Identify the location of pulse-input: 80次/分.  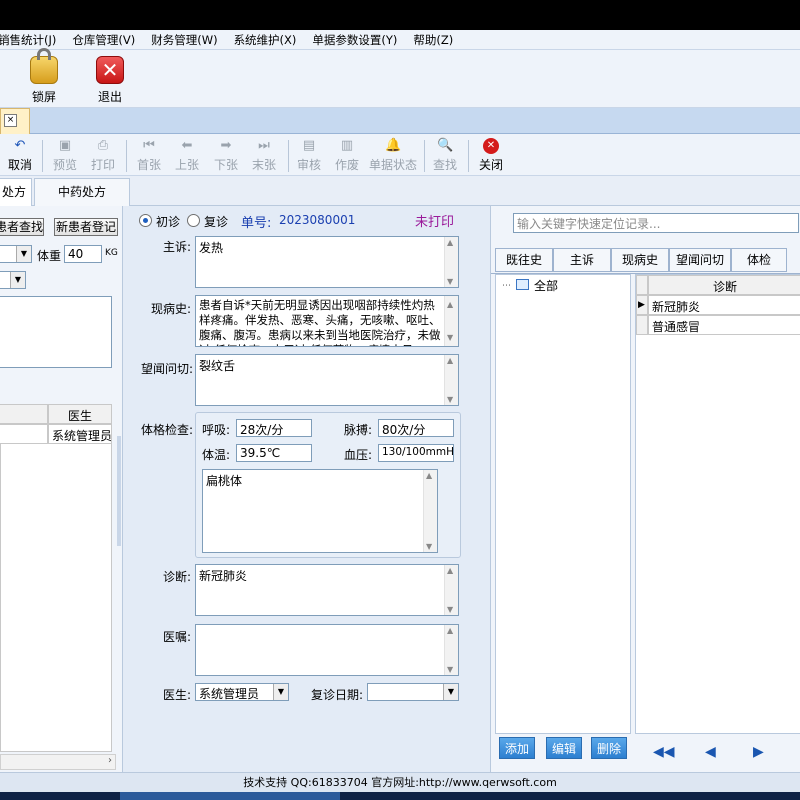
(416, 428).